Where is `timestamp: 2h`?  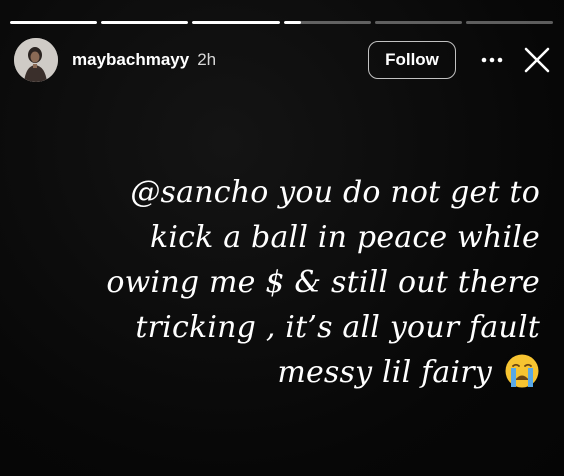
timestamp: 2h is located at coordinates (207, 59).